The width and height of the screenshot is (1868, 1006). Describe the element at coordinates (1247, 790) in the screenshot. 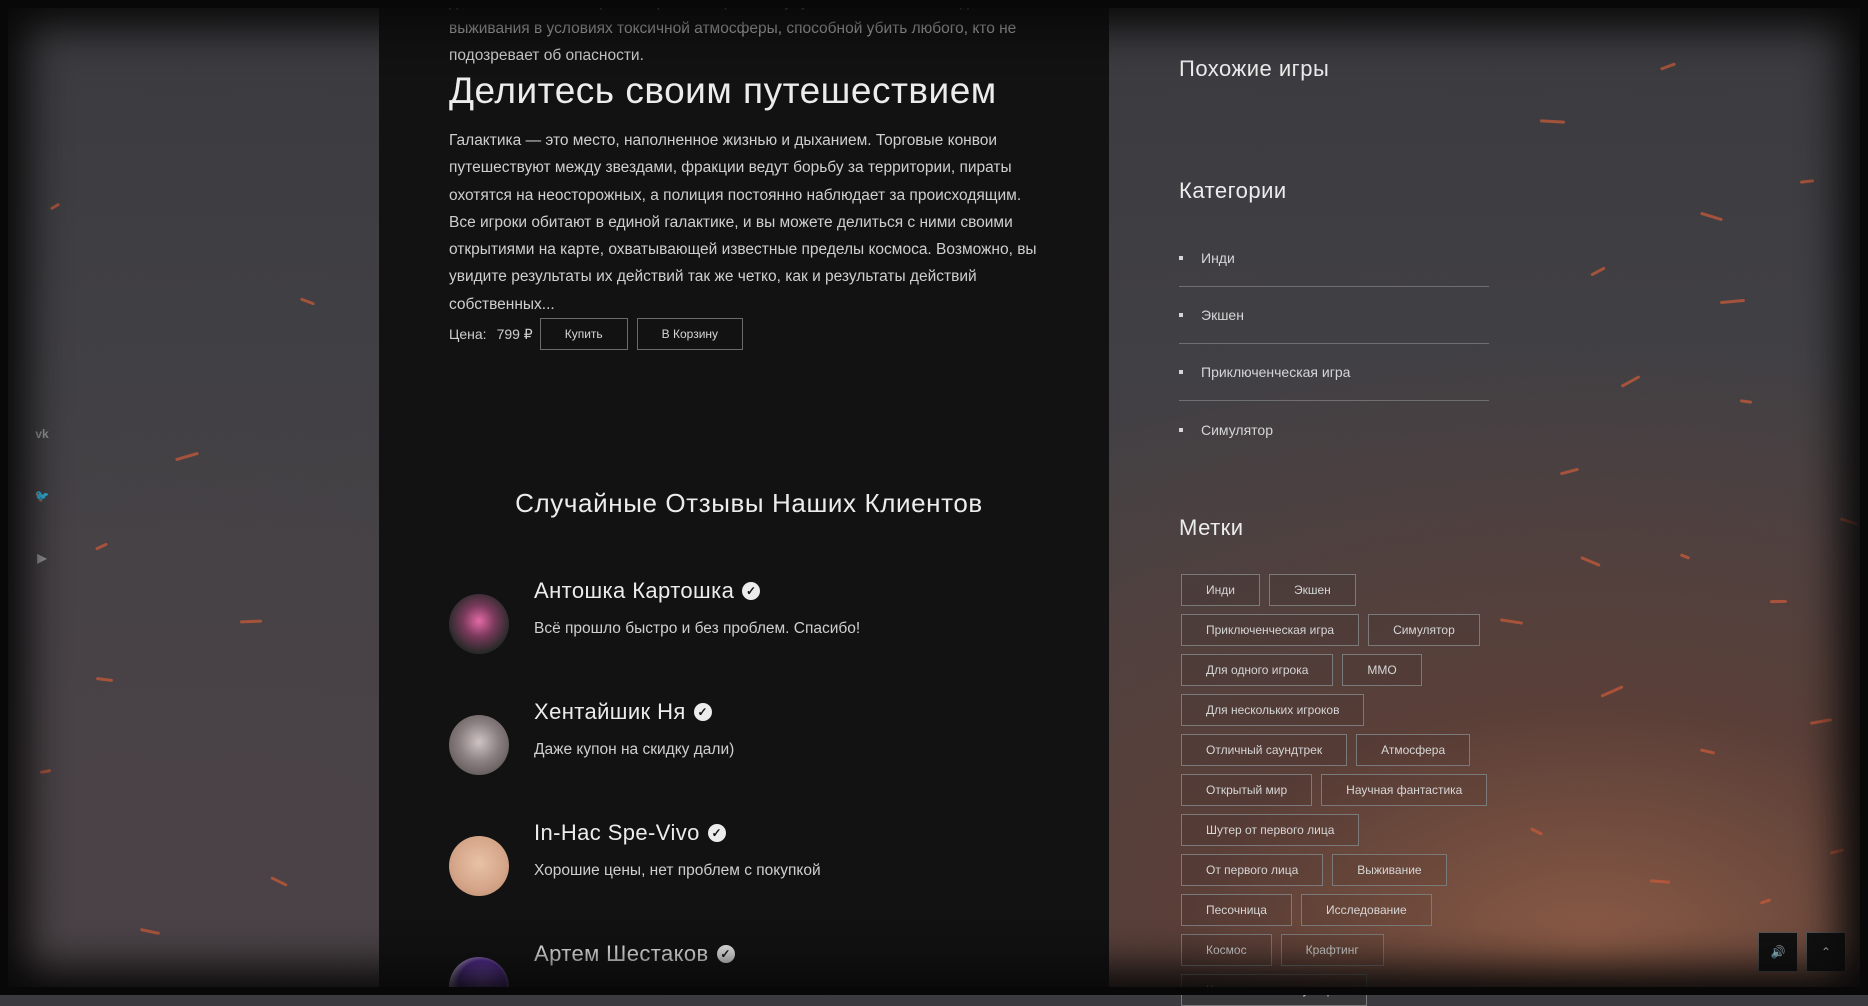

I see `tag: Открытый мир` at that location.